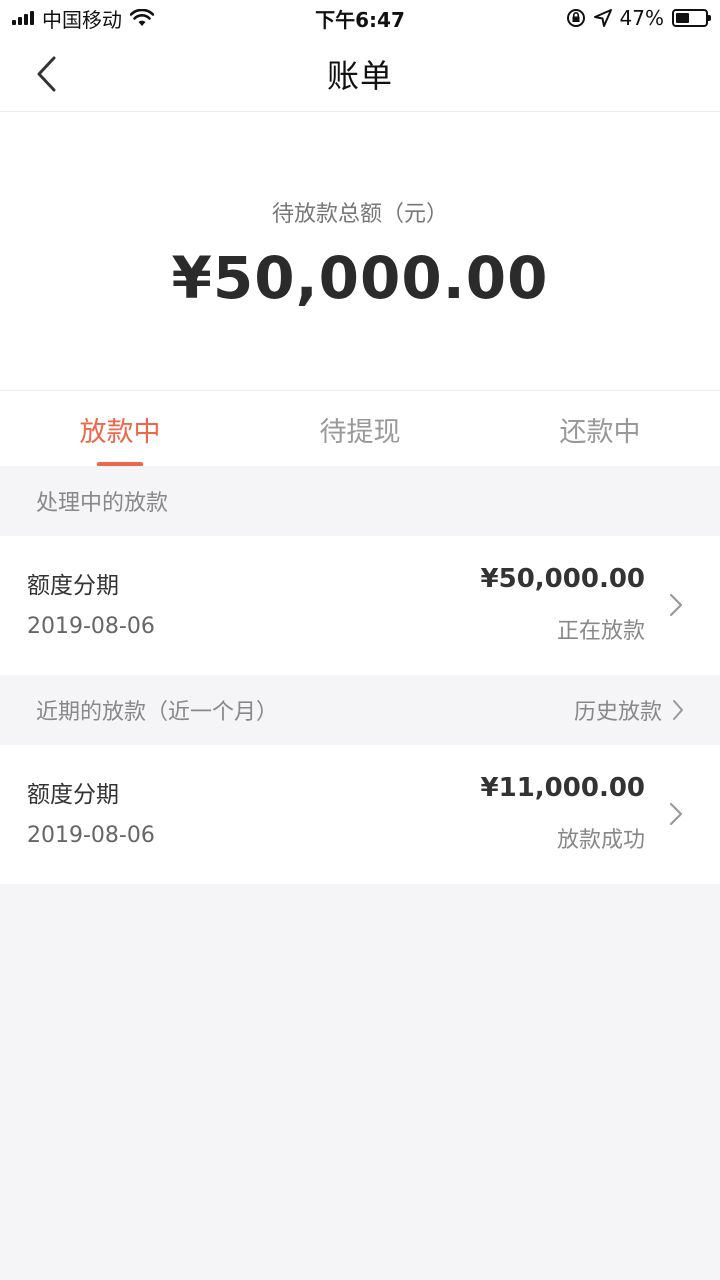  What do you see at coordinates (360, 605) in the screenshot?
I see `loan-item: 额度分期 2019-08-06 ¥50,000.00 正在放款` at bounding box center [360, 605].